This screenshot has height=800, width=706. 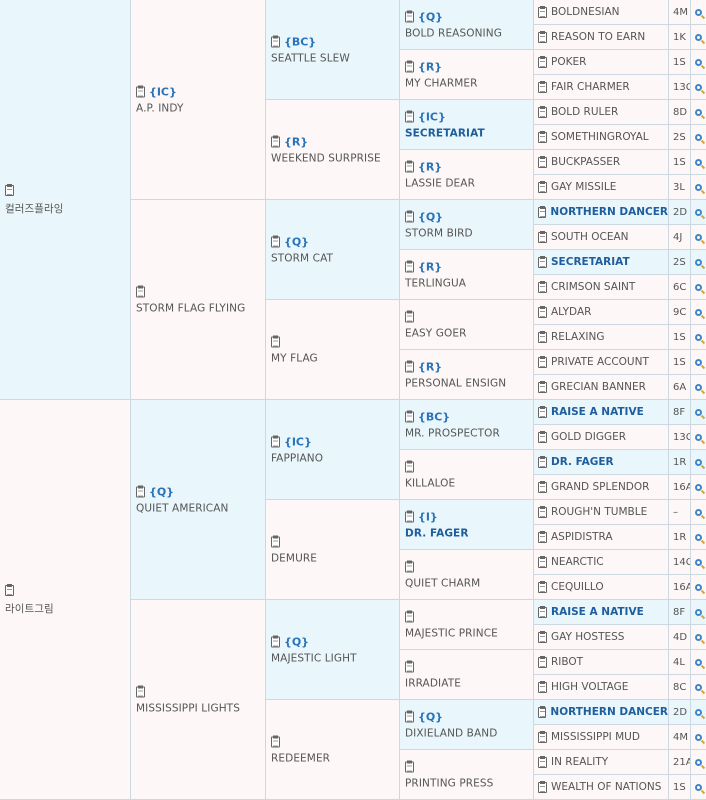 I want to click on horse-name-link: SEATTLE SLEW, so click(x=310, y=58).